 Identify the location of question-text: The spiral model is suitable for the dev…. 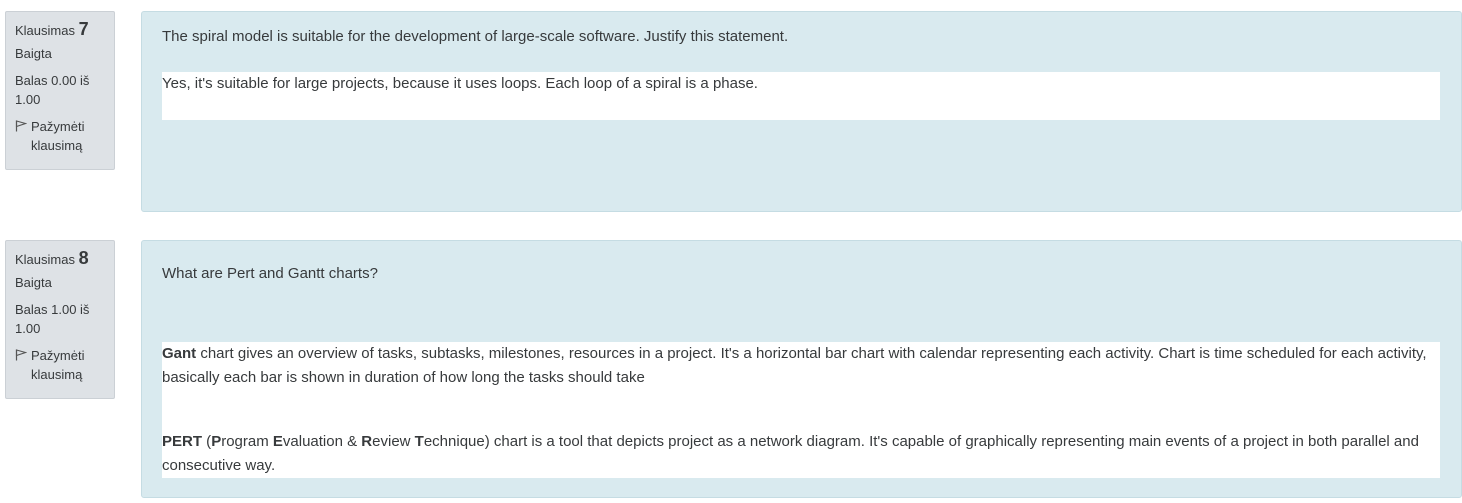
(475, 36).